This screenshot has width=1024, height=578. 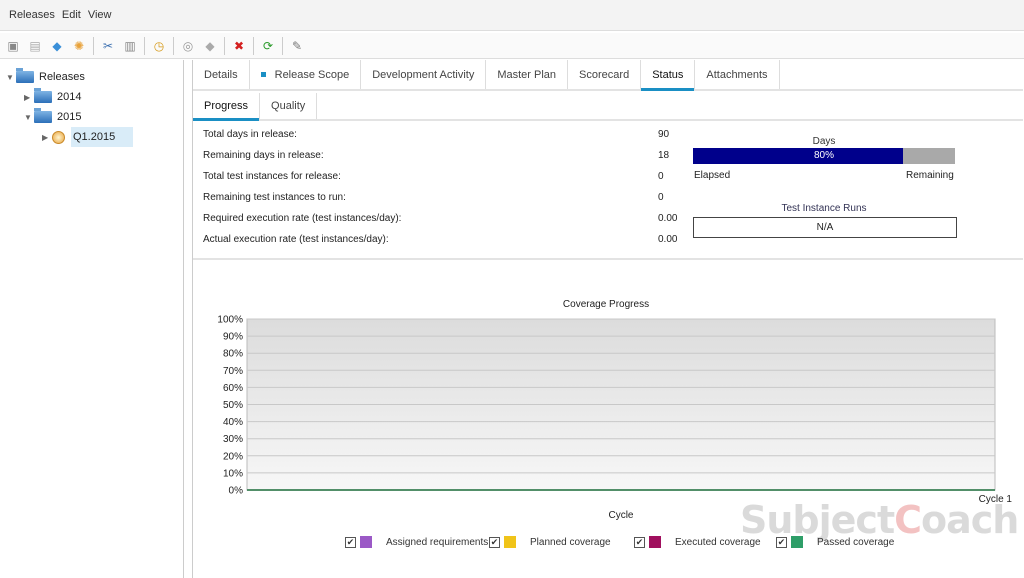 I want to click on tab-release-scope: Release Scope, so click(x=306, y=74).